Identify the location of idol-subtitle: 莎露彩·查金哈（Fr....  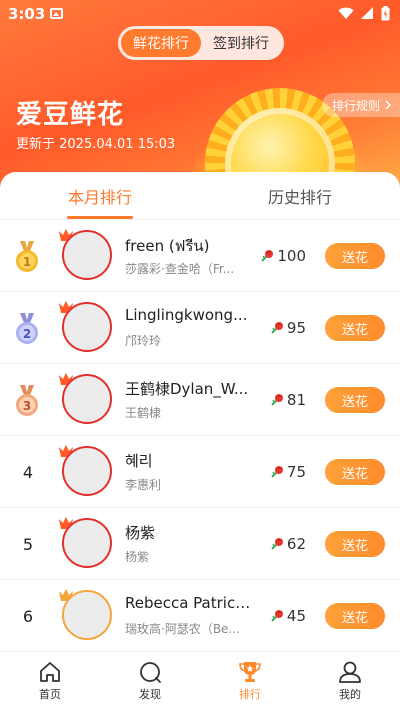
(180, 269).